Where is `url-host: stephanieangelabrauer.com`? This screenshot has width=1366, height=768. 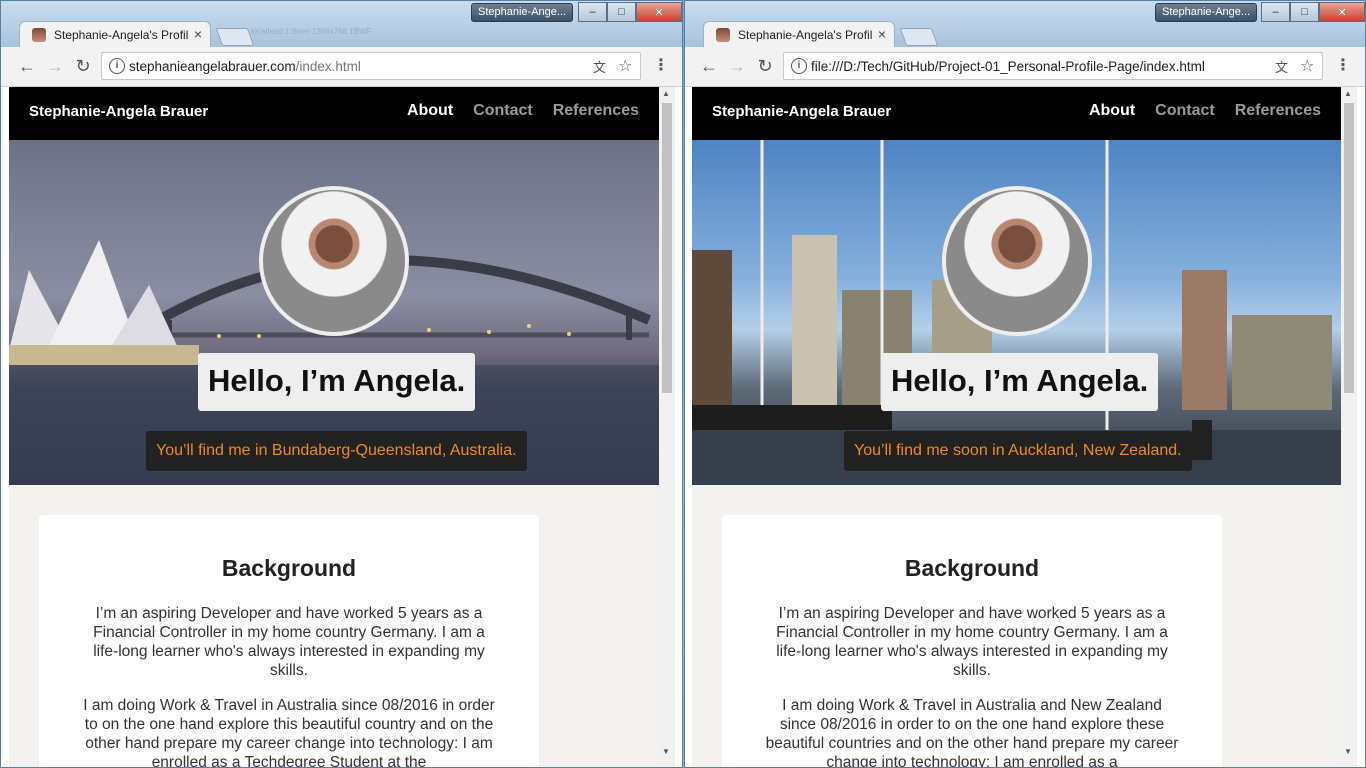
url-host: stephanieangelabrauer.com is located at coordinates (212, 66).